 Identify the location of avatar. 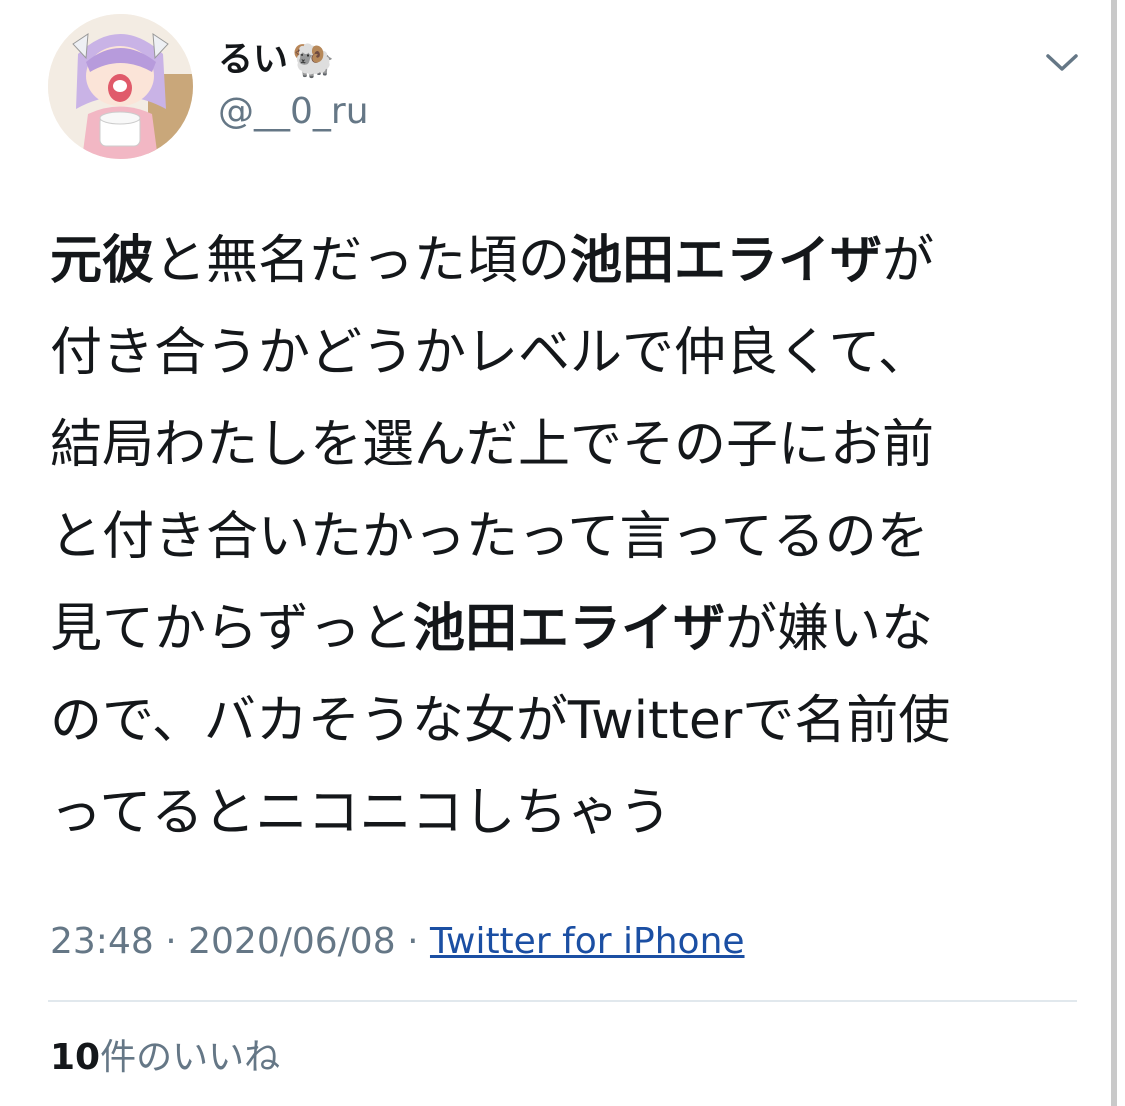
(120, 86).